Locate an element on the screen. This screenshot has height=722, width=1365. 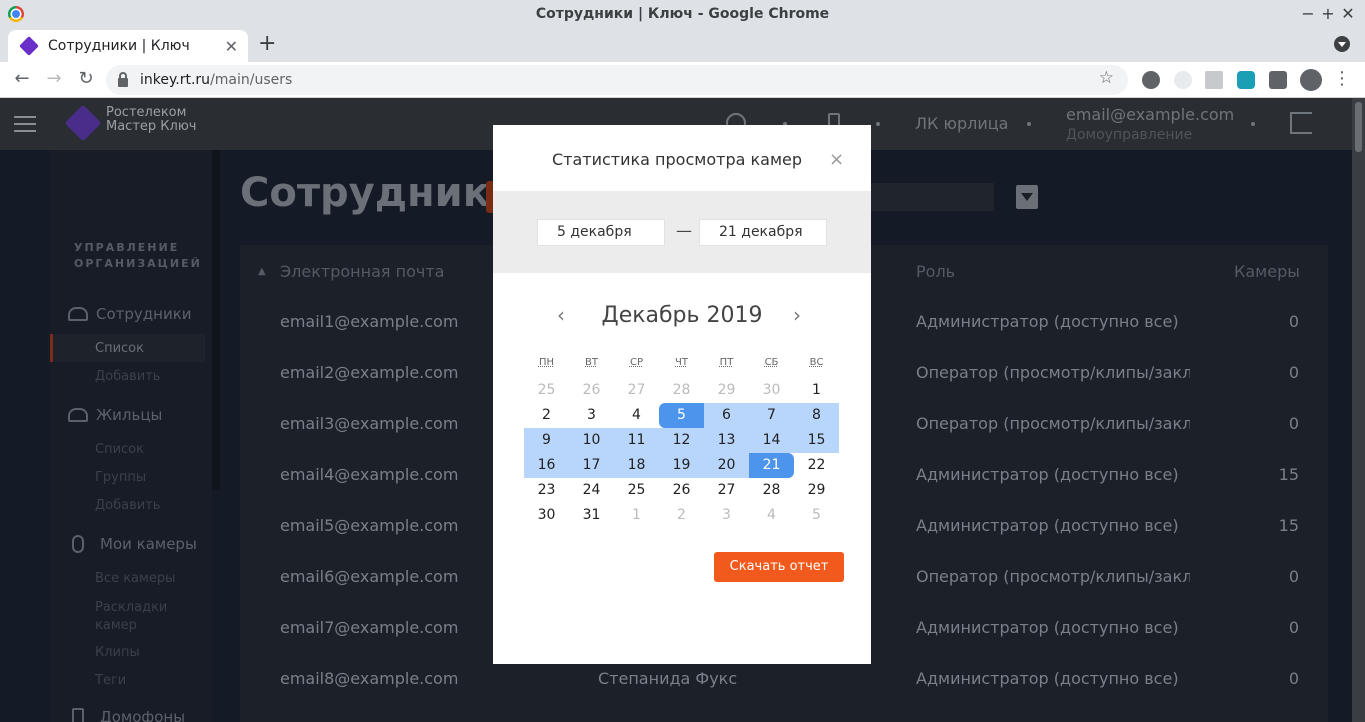
header-separator is located at coordinates (1029, 124).